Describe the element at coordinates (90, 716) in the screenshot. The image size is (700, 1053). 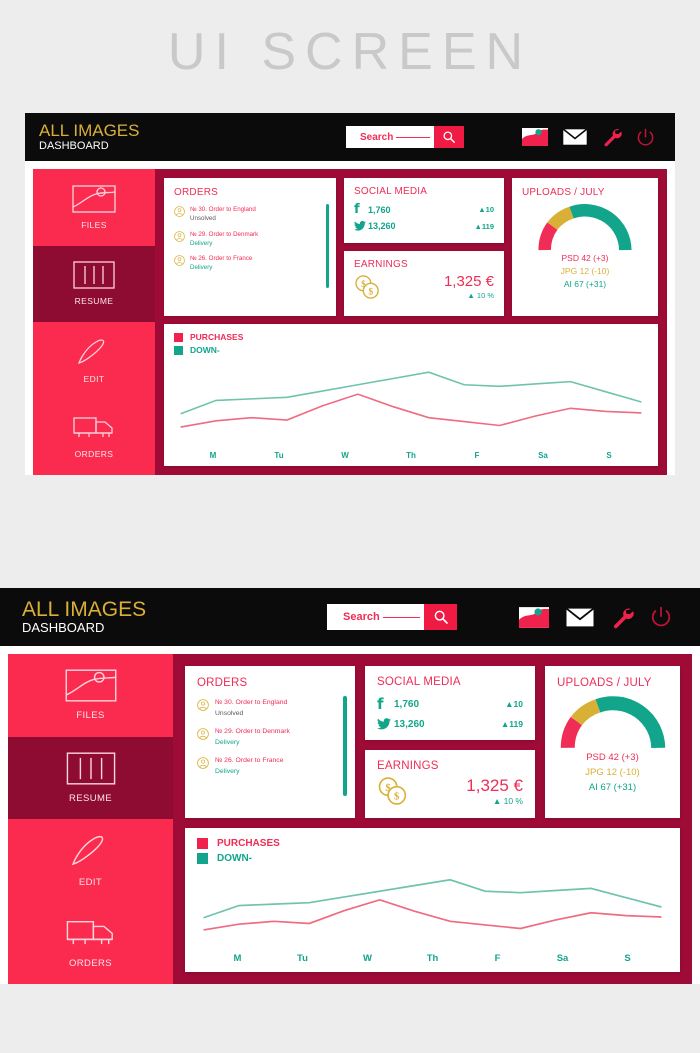
I see `sidebar-item-label: FILES` at that location.